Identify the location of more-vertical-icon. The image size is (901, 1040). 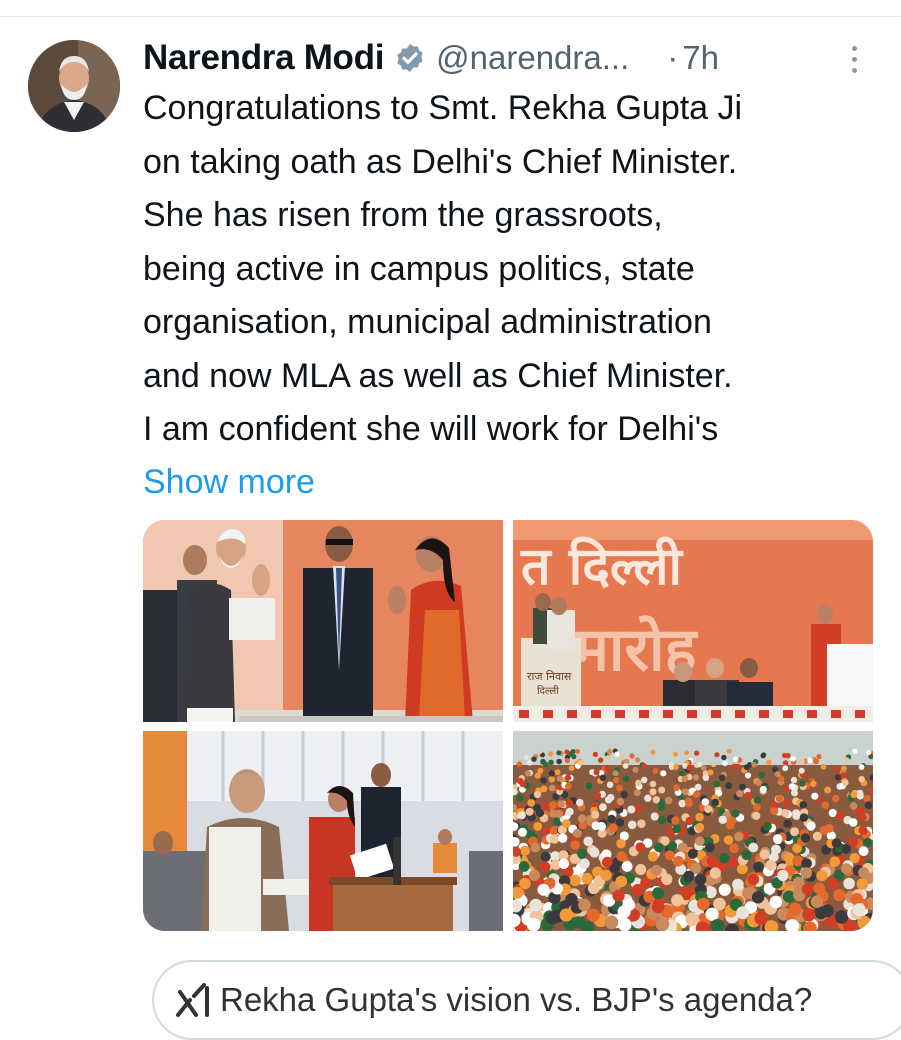
(854, 61).